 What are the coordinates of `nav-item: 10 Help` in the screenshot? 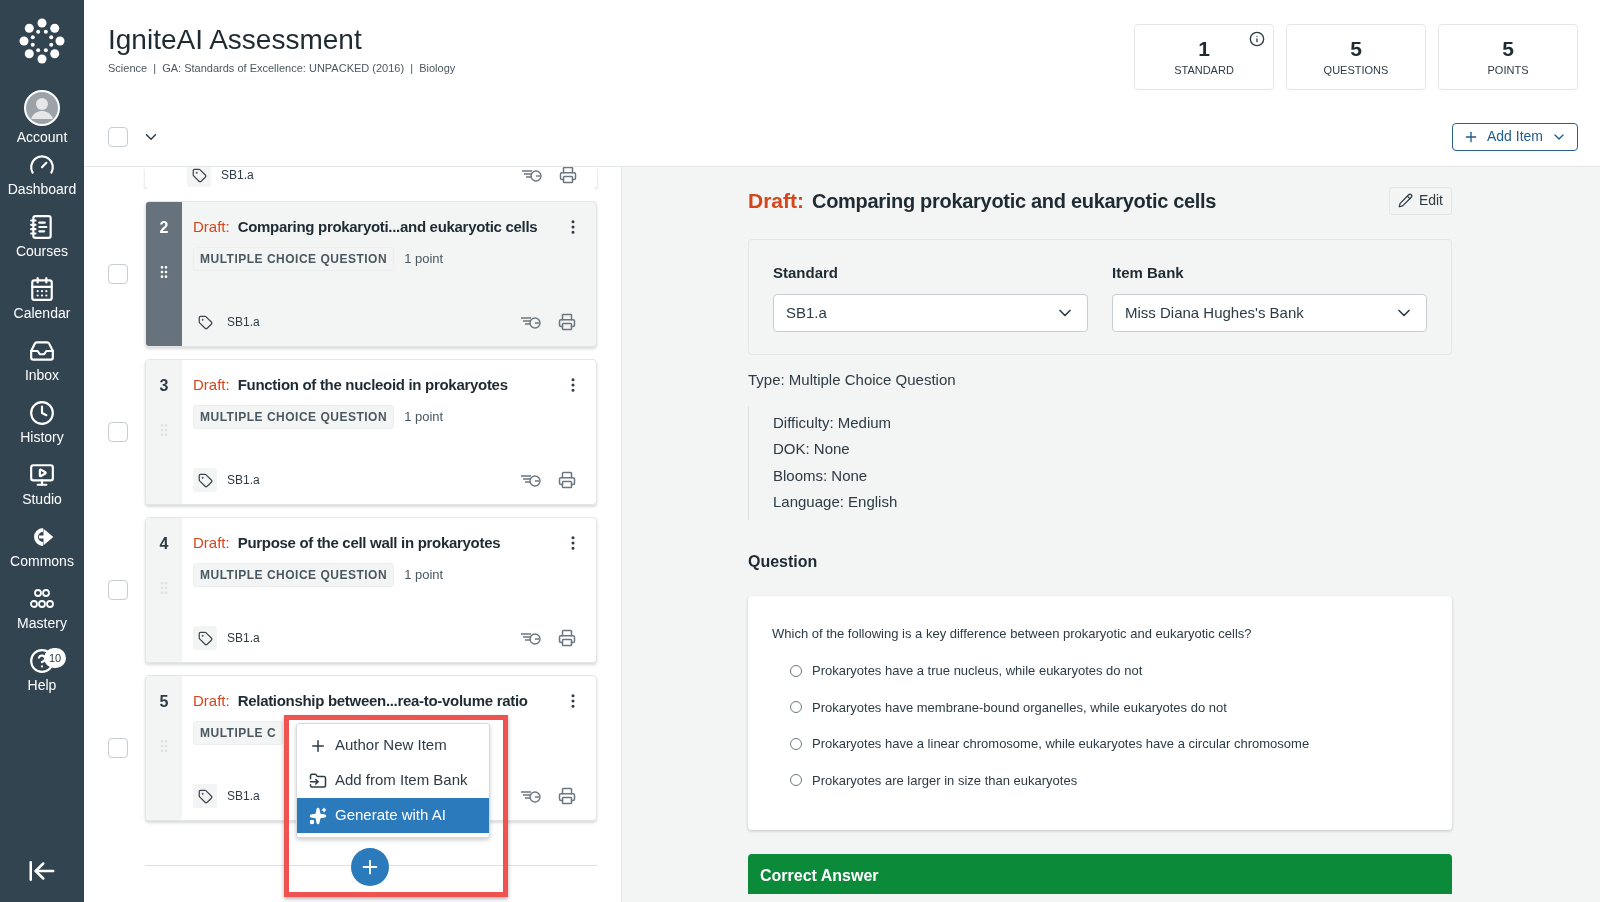 It's located at (42, 679).